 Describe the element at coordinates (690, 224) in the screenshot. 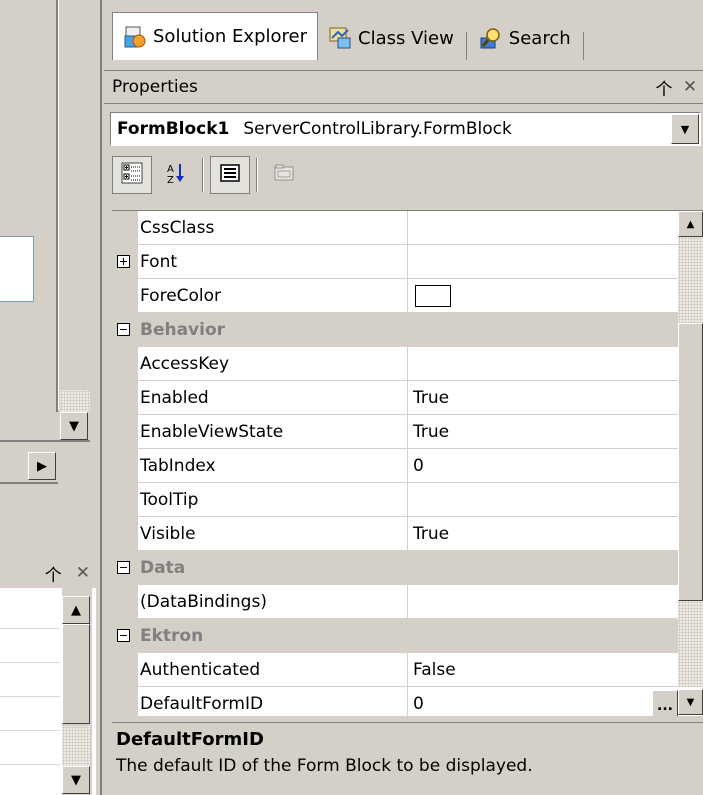

I see `scroll-up-button: ▲` at that location.